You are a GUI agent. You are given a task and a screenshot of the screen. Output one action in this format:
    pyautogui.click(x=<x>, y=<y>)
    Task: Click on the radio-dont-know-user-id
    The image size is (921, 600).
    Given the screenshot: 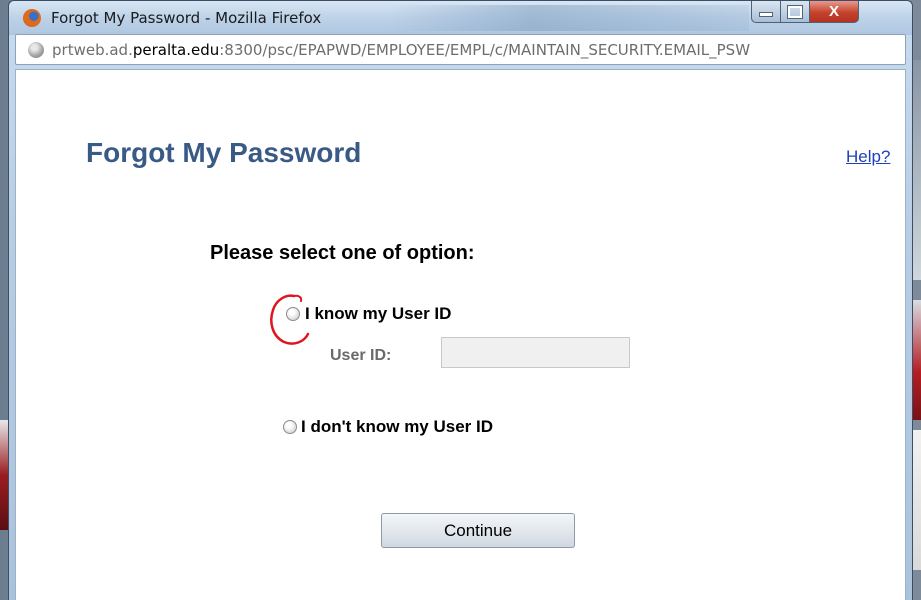 What is the action you would take?
    pyautogui.click(x=290, y=427)
    